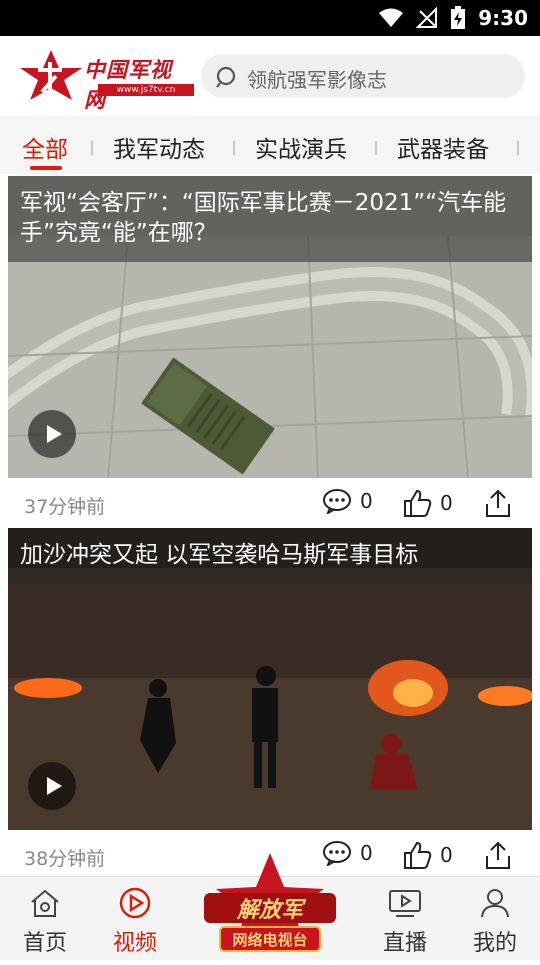 The image size is (540, 965). Describe the element at coordinates (135, 903) in the screenshot. I see `play-circle-icon` at that location.